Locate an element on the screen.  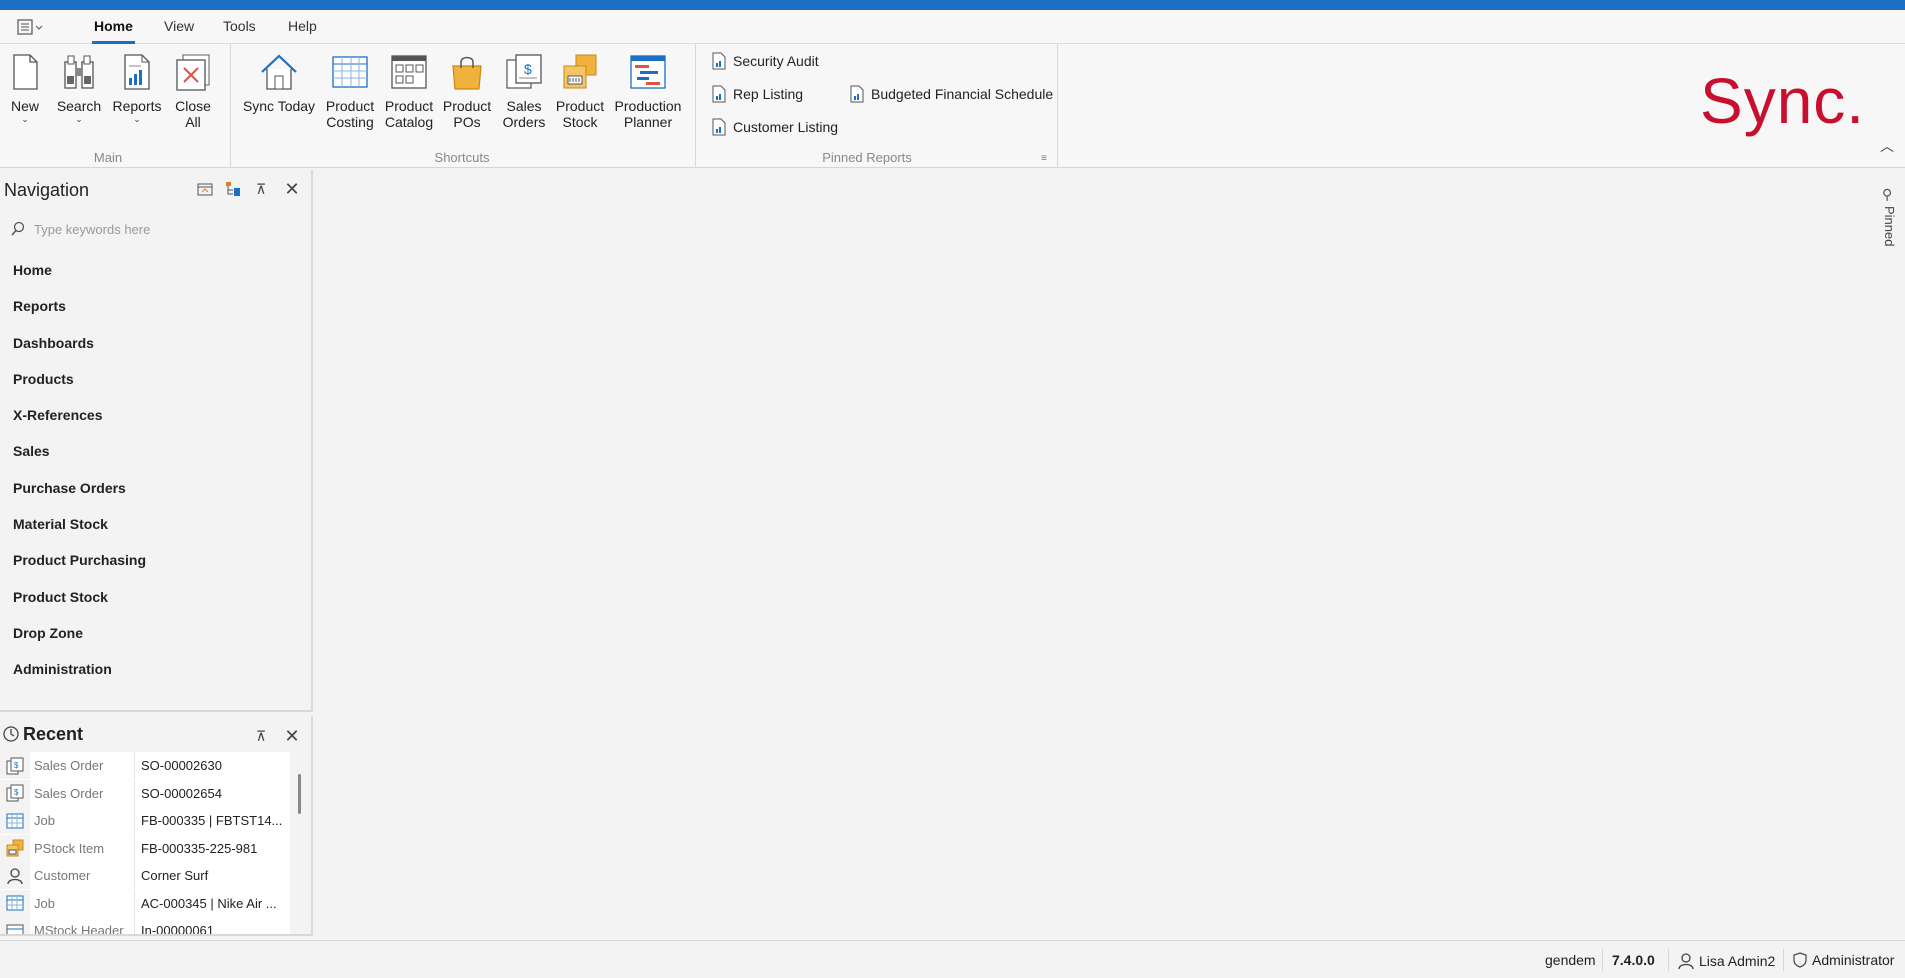
search-icon is located at coordinates (18, 228).